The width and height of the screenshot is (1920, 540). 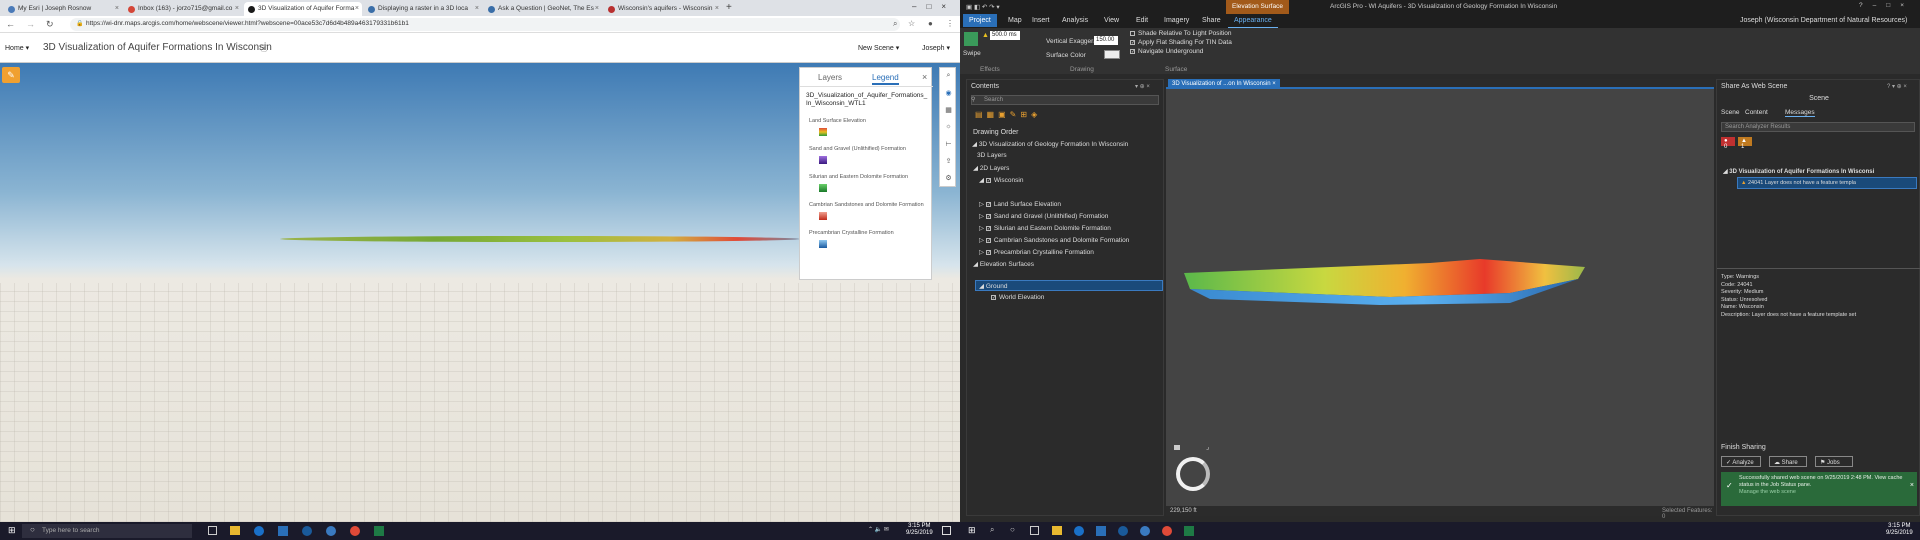 What do you see at coordinates (1741, 461) in the screenshot?
I see `analyze-button: ✓ Analyze` at bounding box center [1741, 461].